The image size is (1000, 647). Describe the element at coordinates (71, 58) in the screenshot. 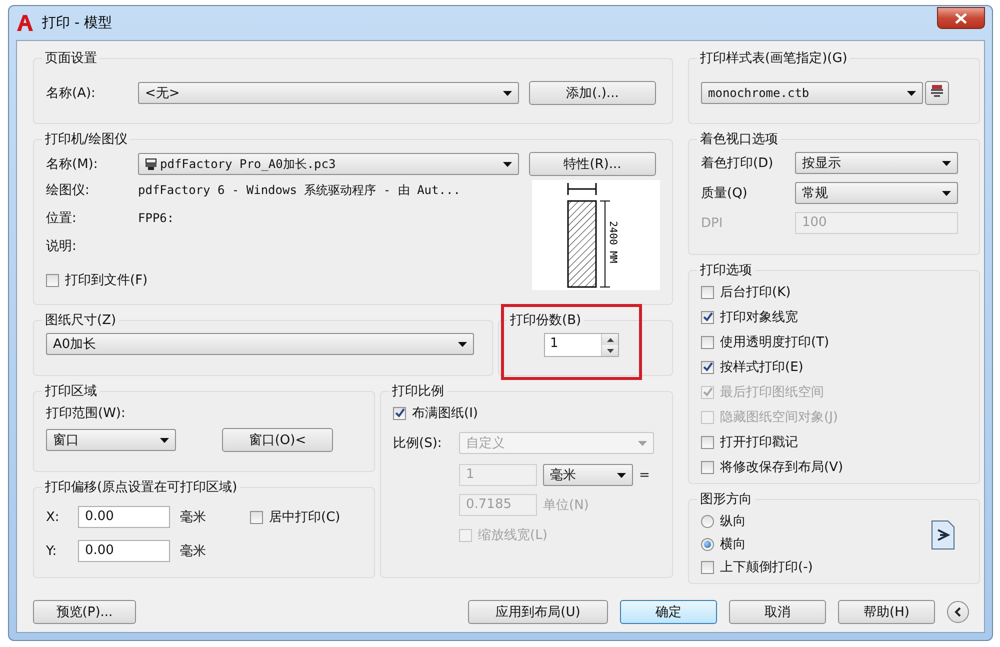

I see `group-title: 页面设置` at that location.